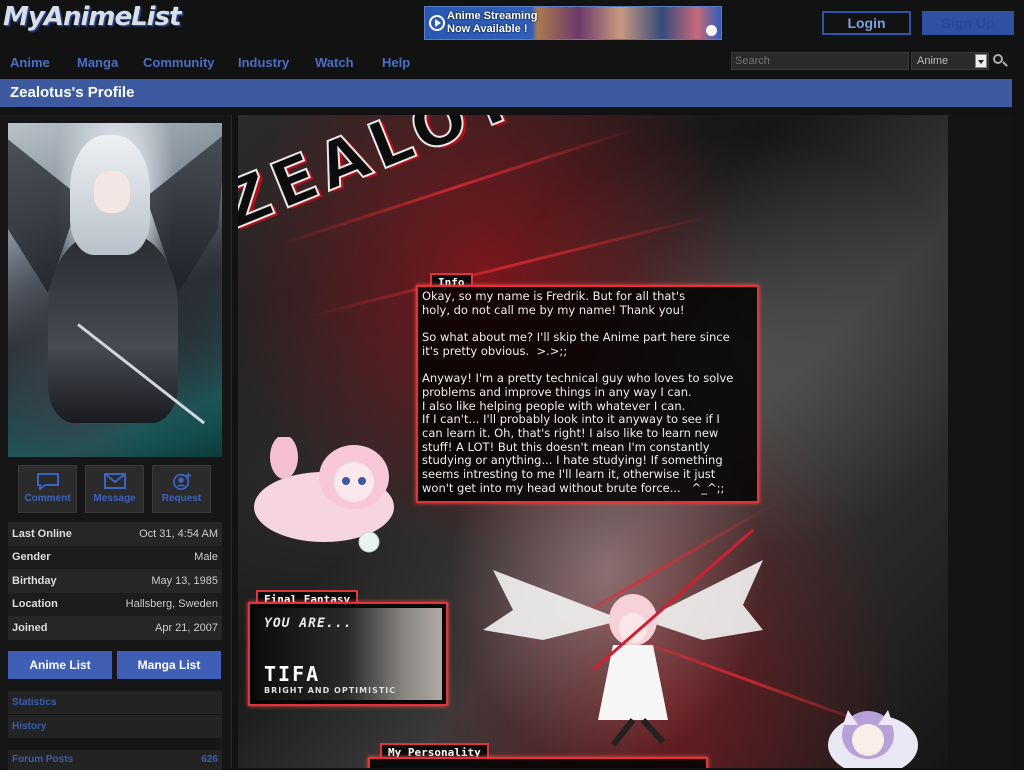 The width and height of the screenshot is (1024, 770). I want to click on profile-title-bar: Zealotus's Profile, so click(506, 93).